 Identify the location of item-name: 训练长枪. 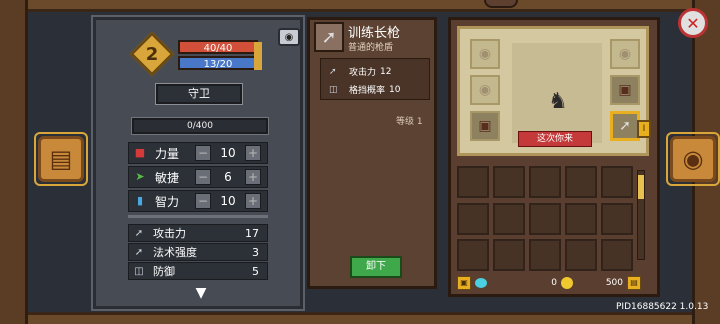
(374, 33).